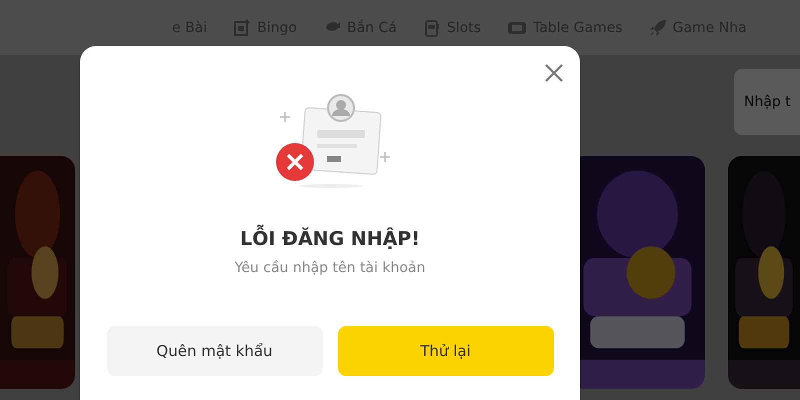 The height and width of the screenshot is (400, 800). What do you see at coordinates (242, 27) in the screenshot?
I see `board-icon` at bounding box center [242, 27].